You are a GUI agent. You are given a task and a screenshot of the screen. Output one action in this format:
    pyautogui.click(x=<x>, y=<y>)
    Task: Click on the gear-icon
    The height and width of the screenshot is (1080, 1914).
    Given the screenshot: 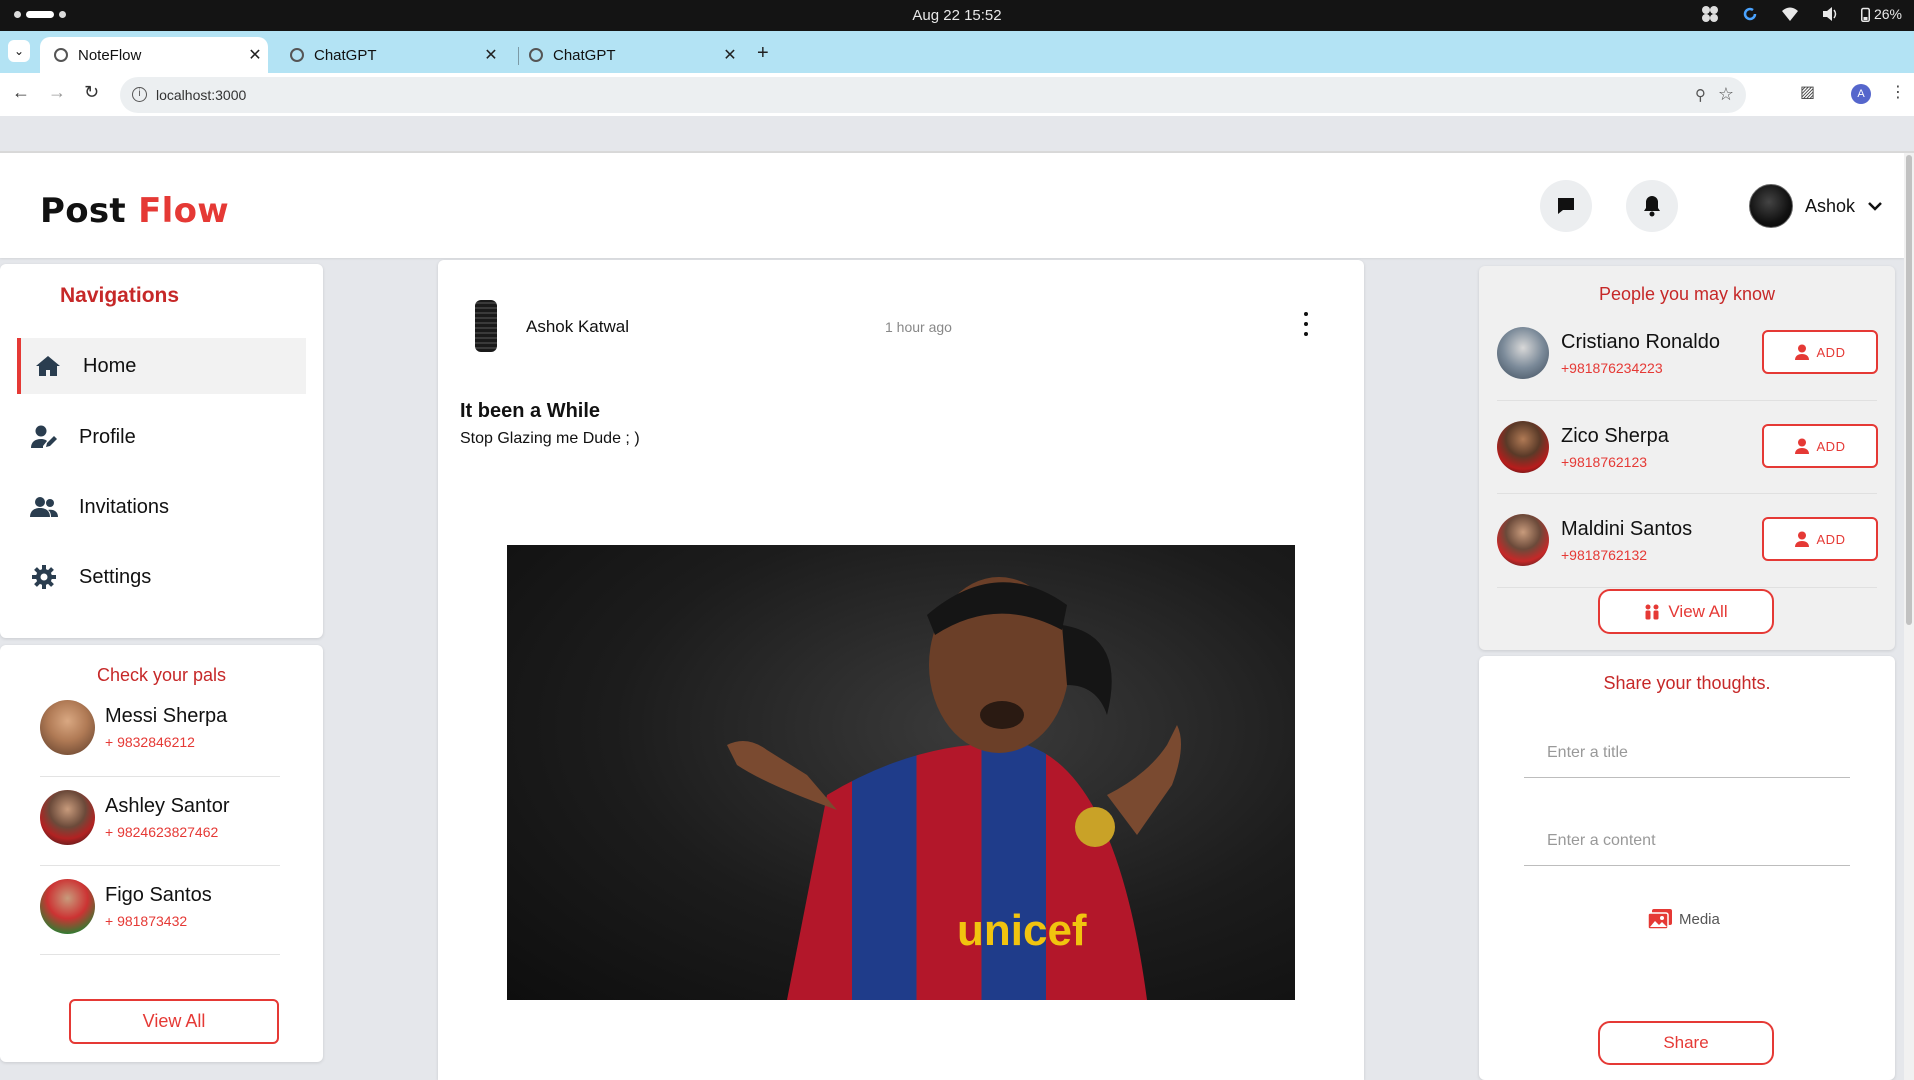 What is the action you would take?
    pyautogui.click(x=44, y=577)
    